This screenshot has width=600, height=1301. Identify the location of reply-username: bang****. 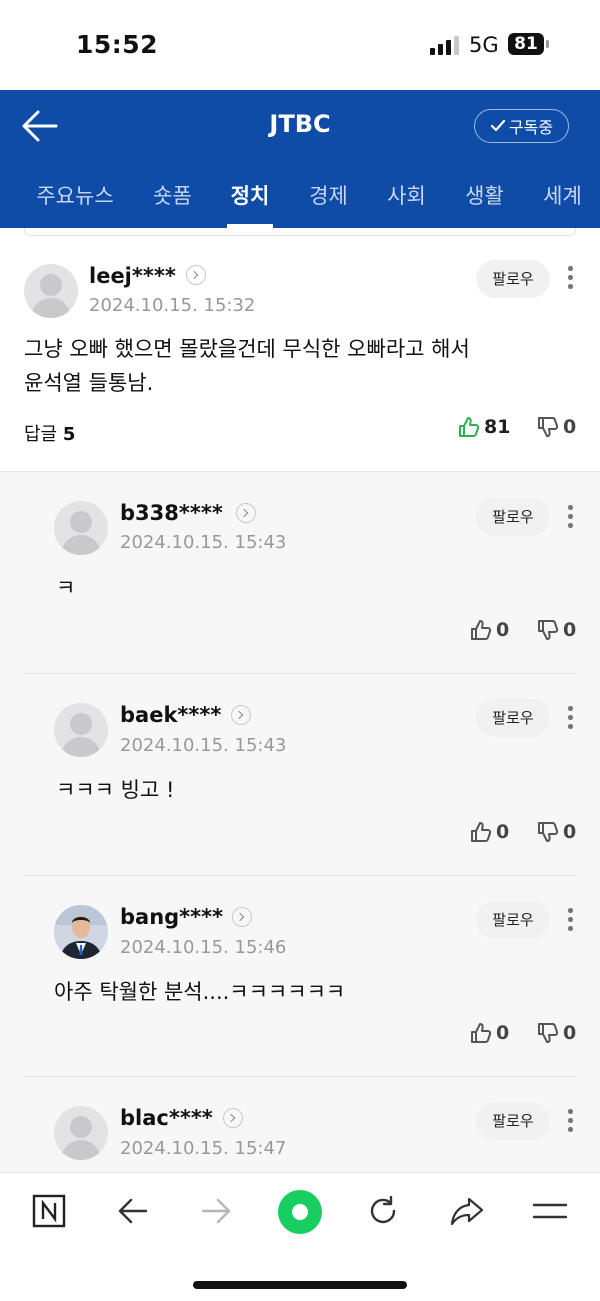
(171, 917).